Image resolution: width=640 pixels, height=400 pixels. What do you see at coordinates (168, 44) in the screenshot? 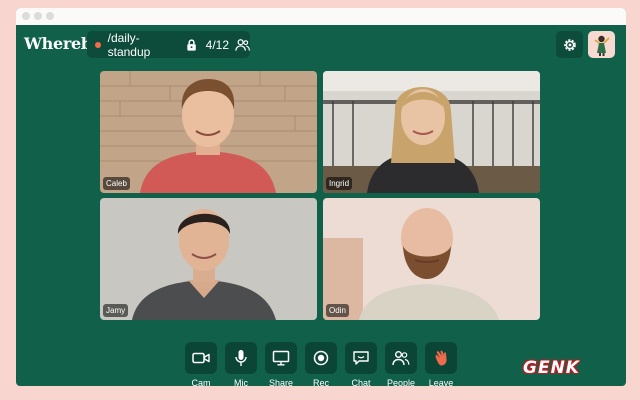
I see `room-info-bar: /daily-standup 4/12` at bounding box center [168, 44].